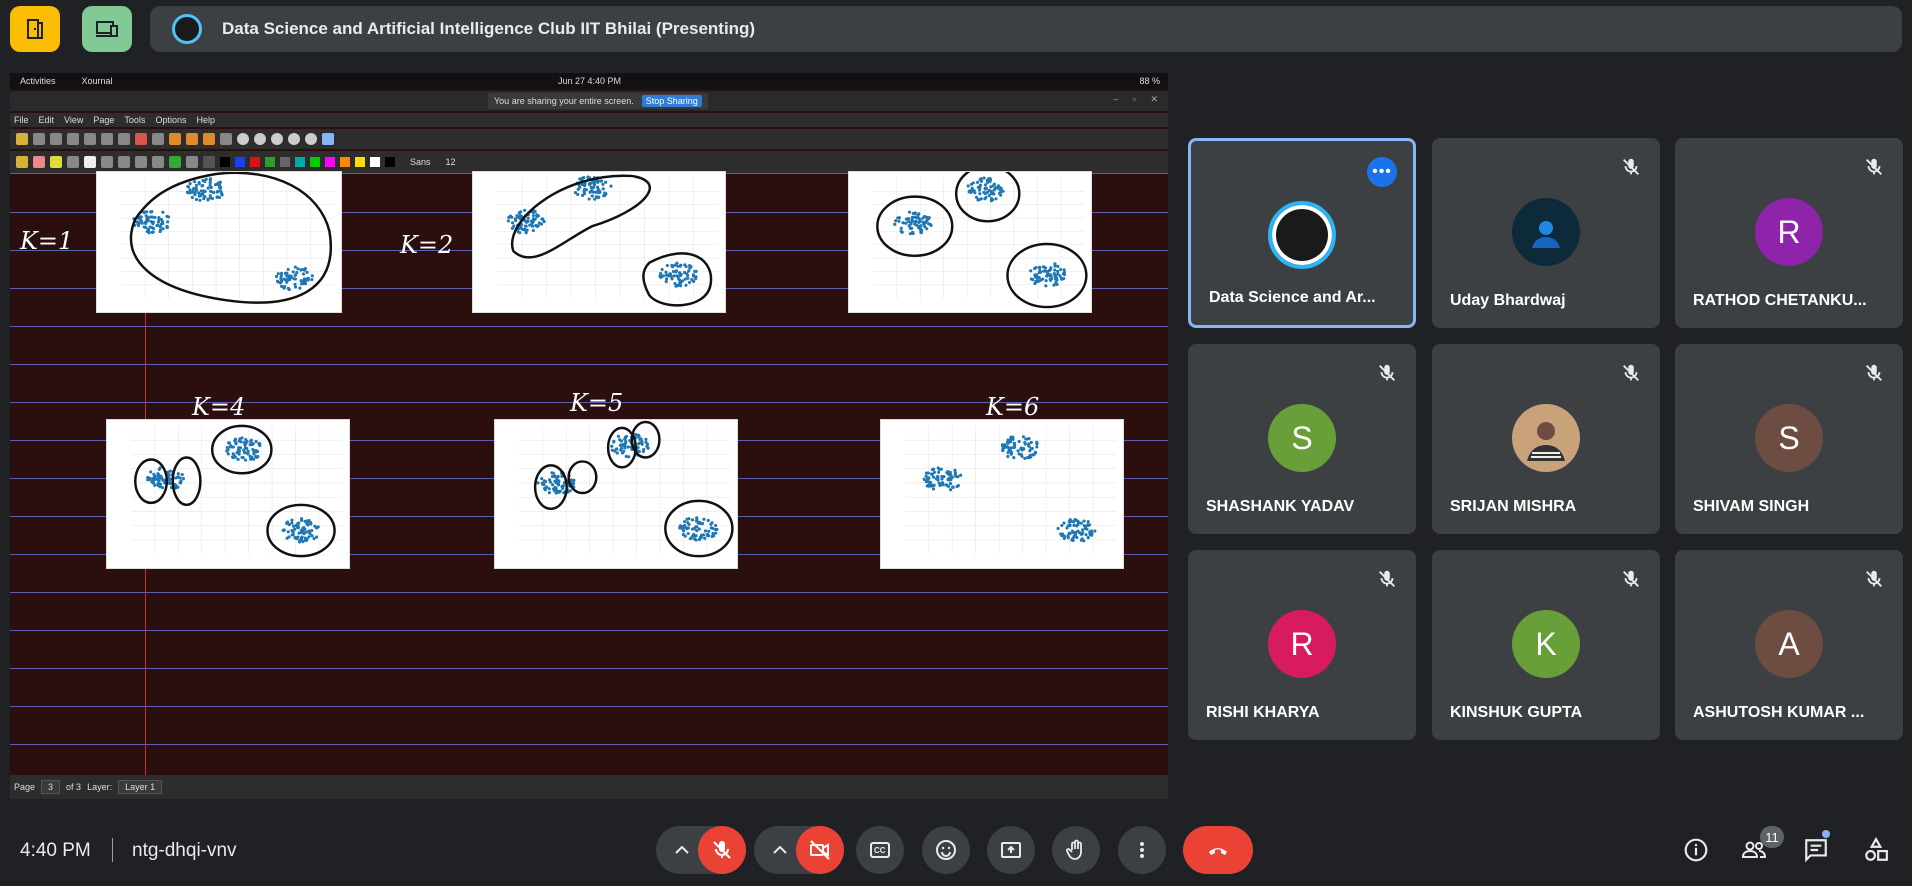 This screenshot has height=886, width=1912. I want to click on participant-tile: S SHIVAM SINGH, so click(1789, 439).